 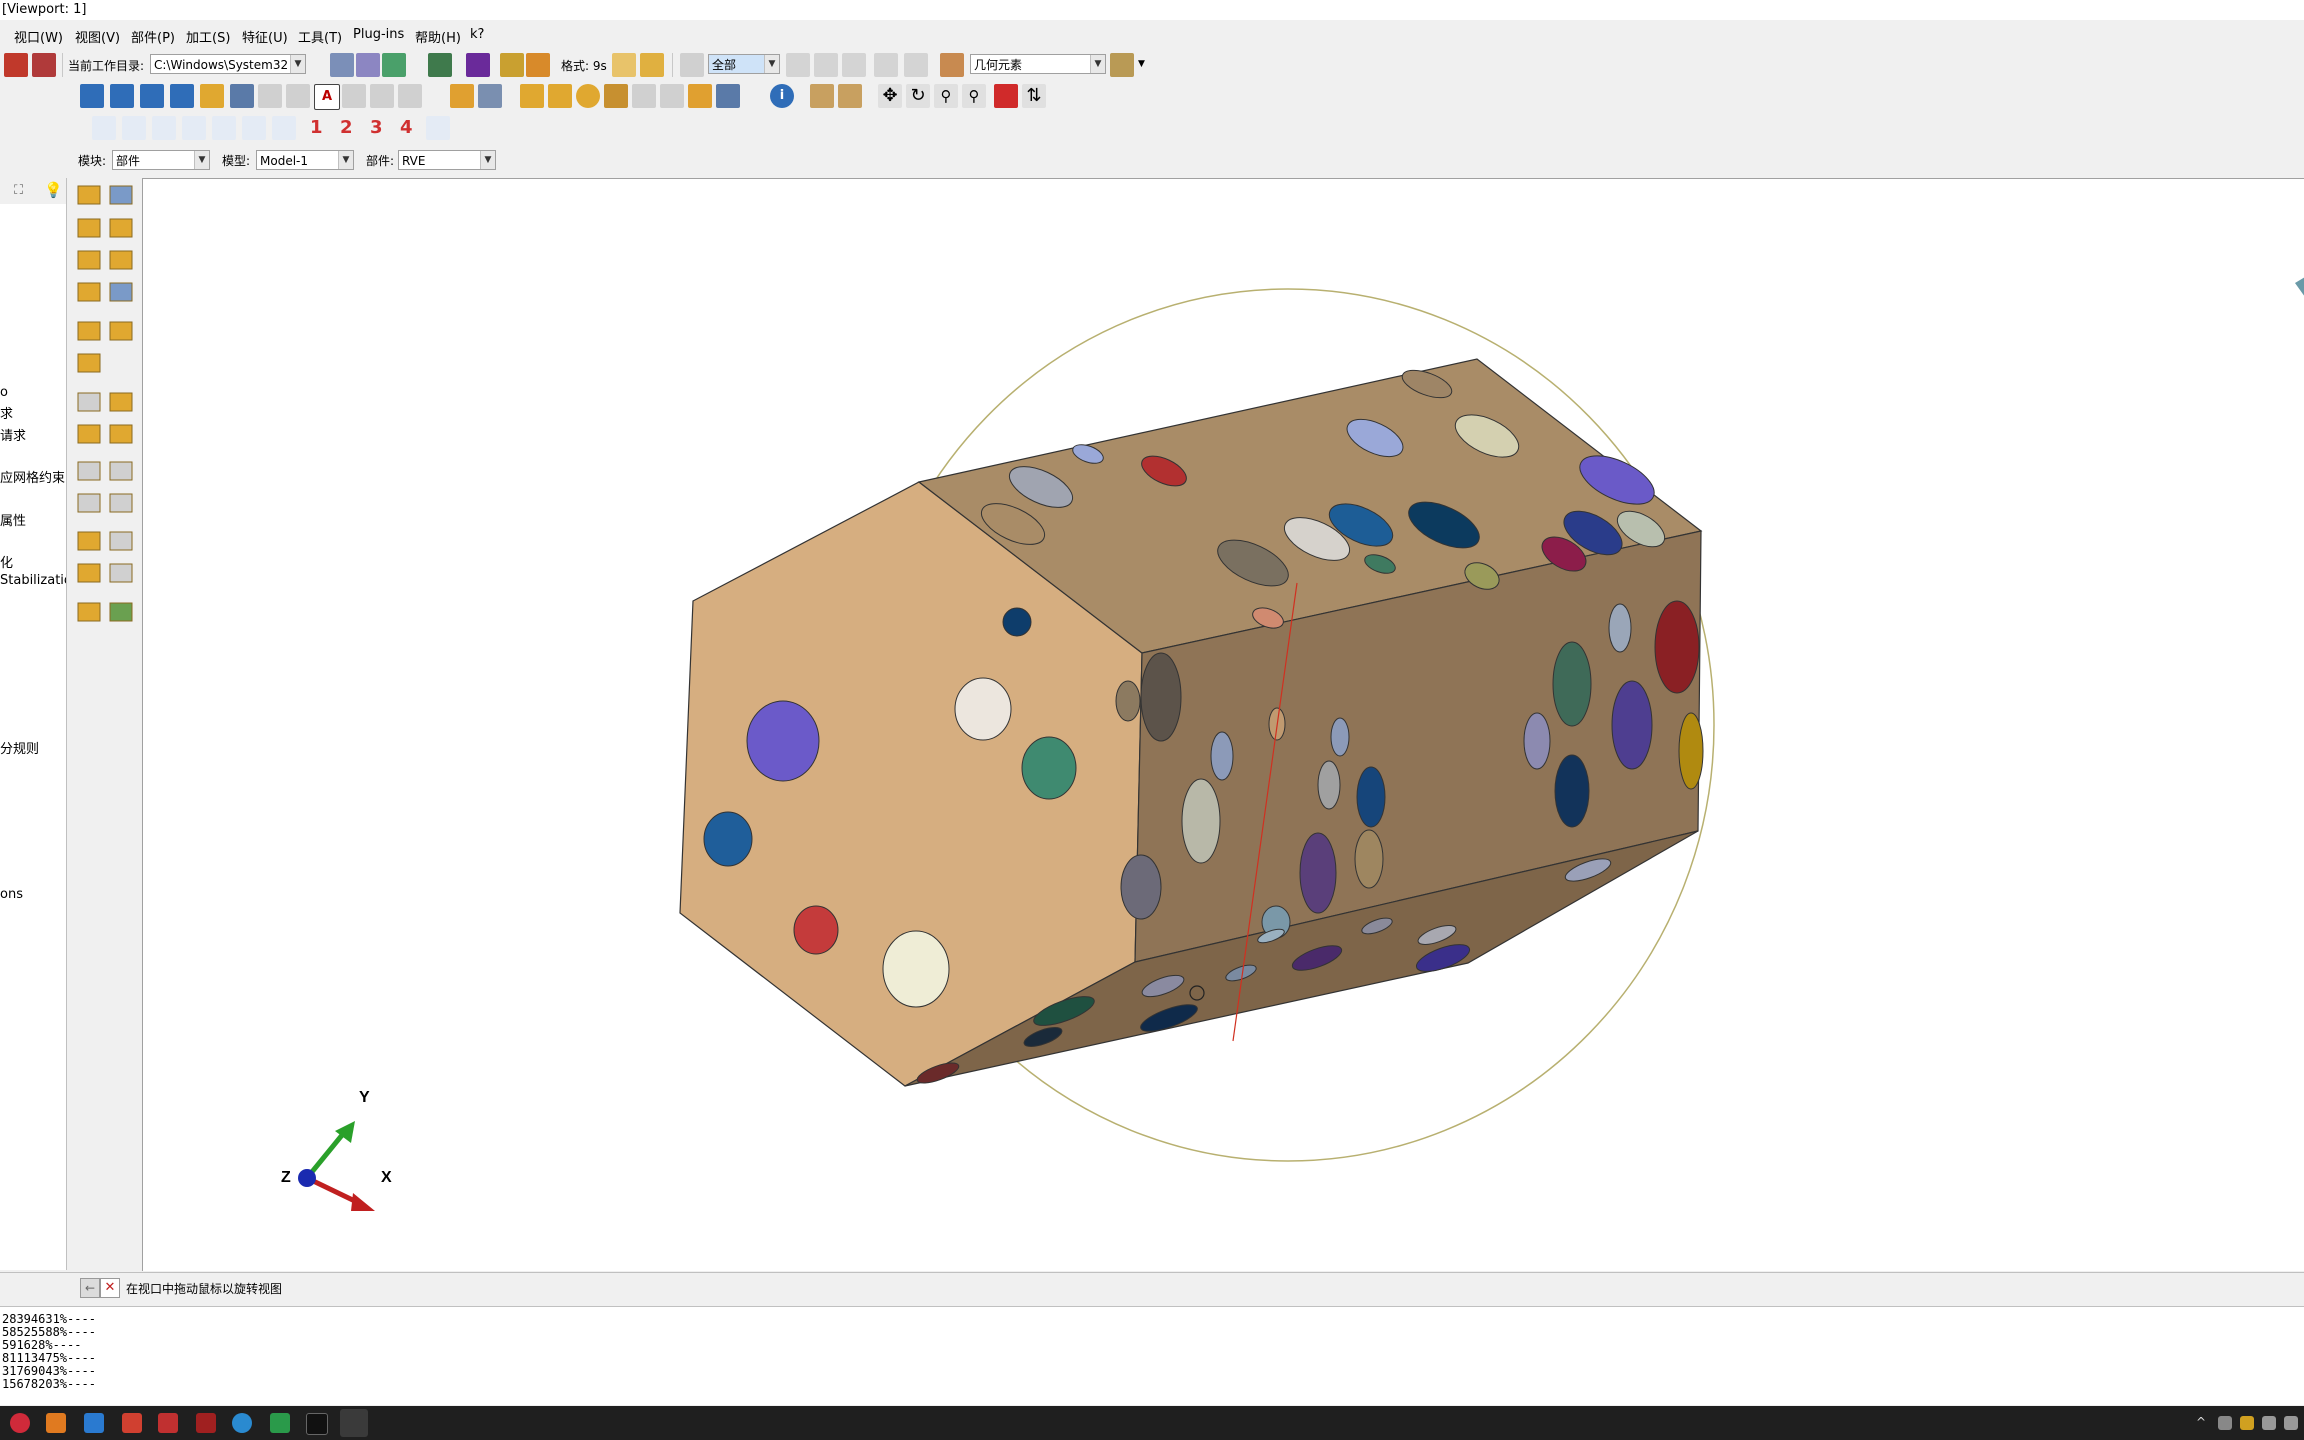 What do you see at coordinates (90, 1288) in the screenshot?
I see `back-arrow-icon: ←` at bounding box center [90, 1288].